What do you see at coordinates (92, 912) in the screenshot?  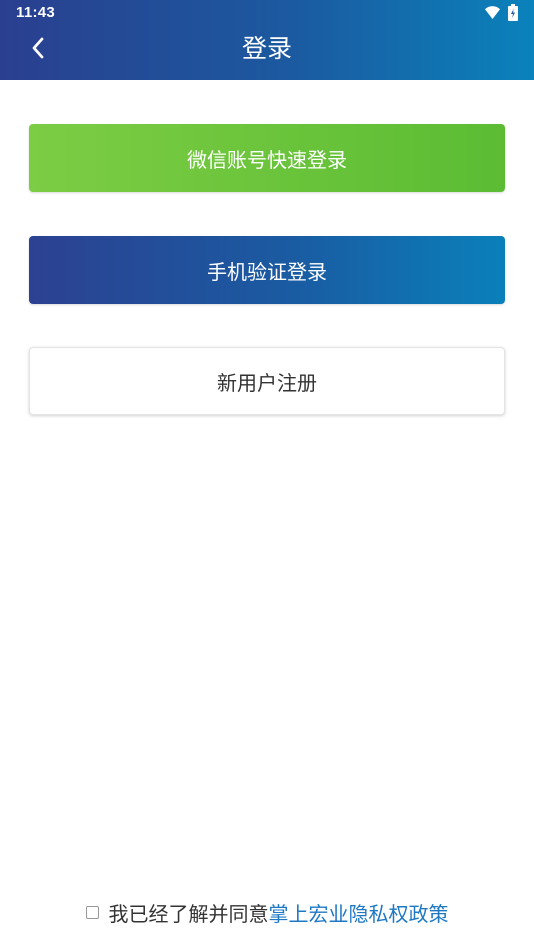 I see `agree-checkbox` at bounding box center [92, 912].